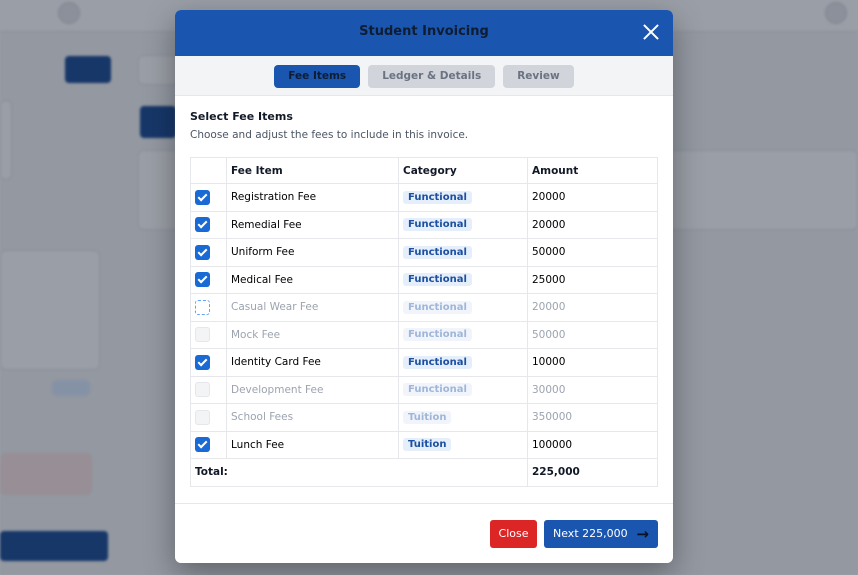 The height and width of the screenshot is (575, 858). I want to click on arrow-right-icon: →, so click(642, 534).